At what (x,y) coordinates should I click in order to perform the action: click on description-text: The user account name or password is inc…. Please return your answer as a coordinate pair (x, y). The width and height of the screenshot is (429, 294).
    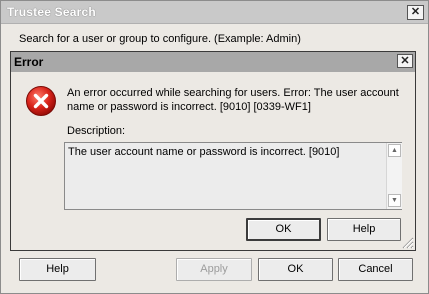
    Looking at the image, I should click on (204, 152).